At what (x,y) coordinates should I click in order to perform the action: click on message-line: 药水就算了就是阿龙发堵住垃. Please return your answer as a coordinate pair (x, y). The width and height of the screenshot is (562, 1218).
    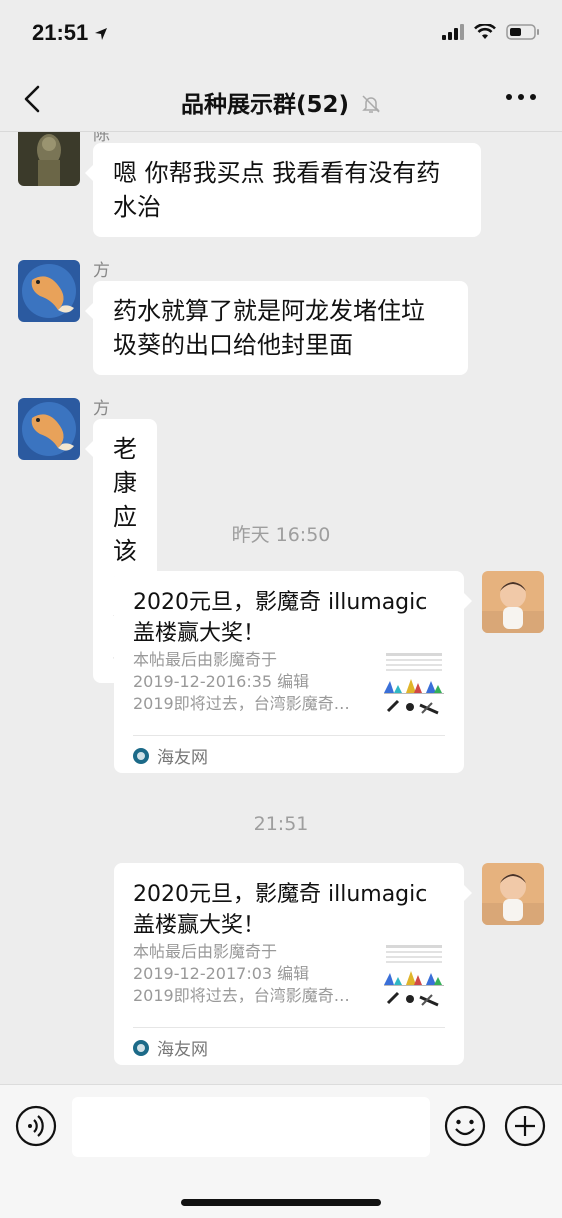
    Looking at the image, I should click on (269, 311).